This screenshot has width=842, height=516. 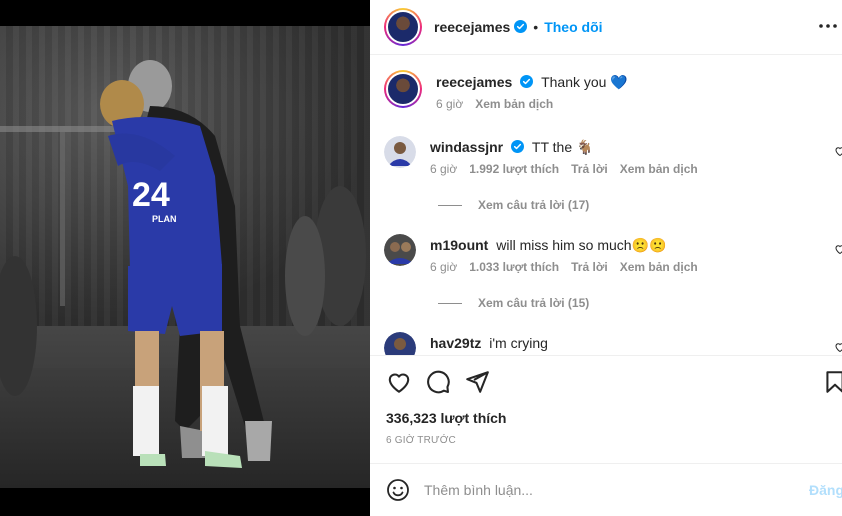 I want to click on send-icon, so click(x=477, y=382).